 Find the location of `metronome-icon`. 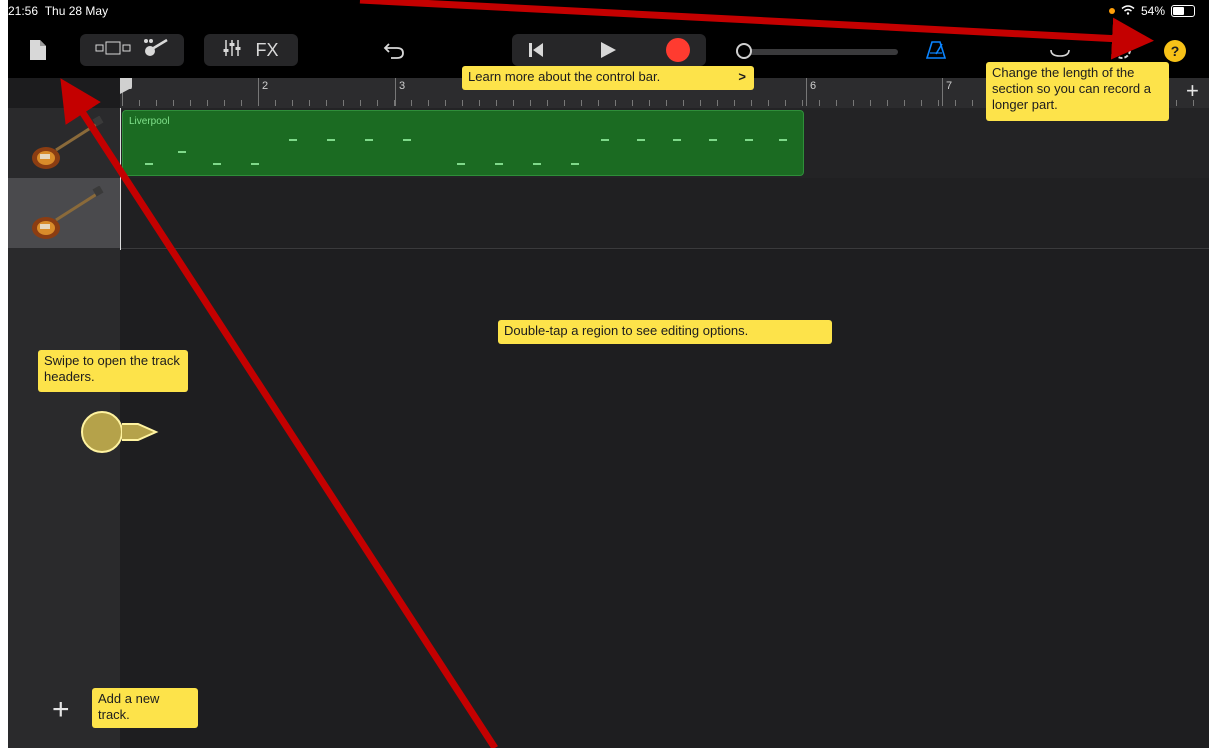

metronome-icon is located at coordinates (936, 50).